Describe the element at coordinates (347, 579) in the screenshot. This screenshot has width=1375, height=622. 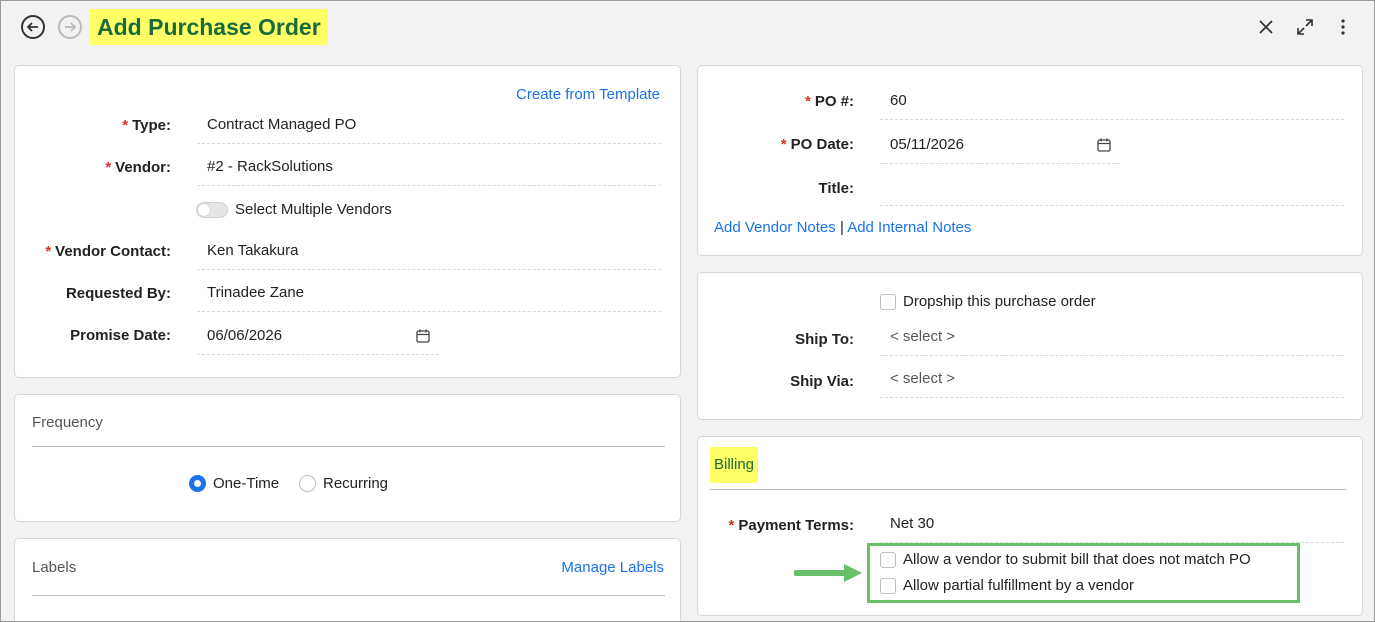
I see `labels-card: Labels Manage Labels` at that location.